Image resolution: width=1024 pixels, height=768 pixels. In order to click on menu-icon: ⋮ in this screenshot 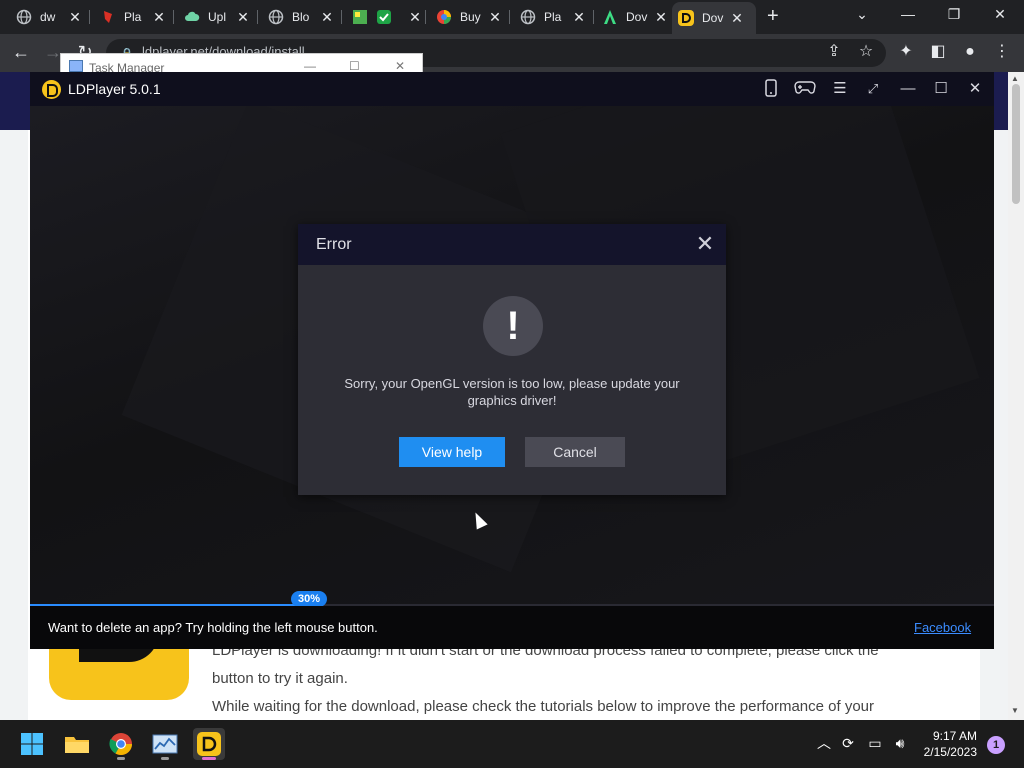, I will do `click(1002, 52)`.